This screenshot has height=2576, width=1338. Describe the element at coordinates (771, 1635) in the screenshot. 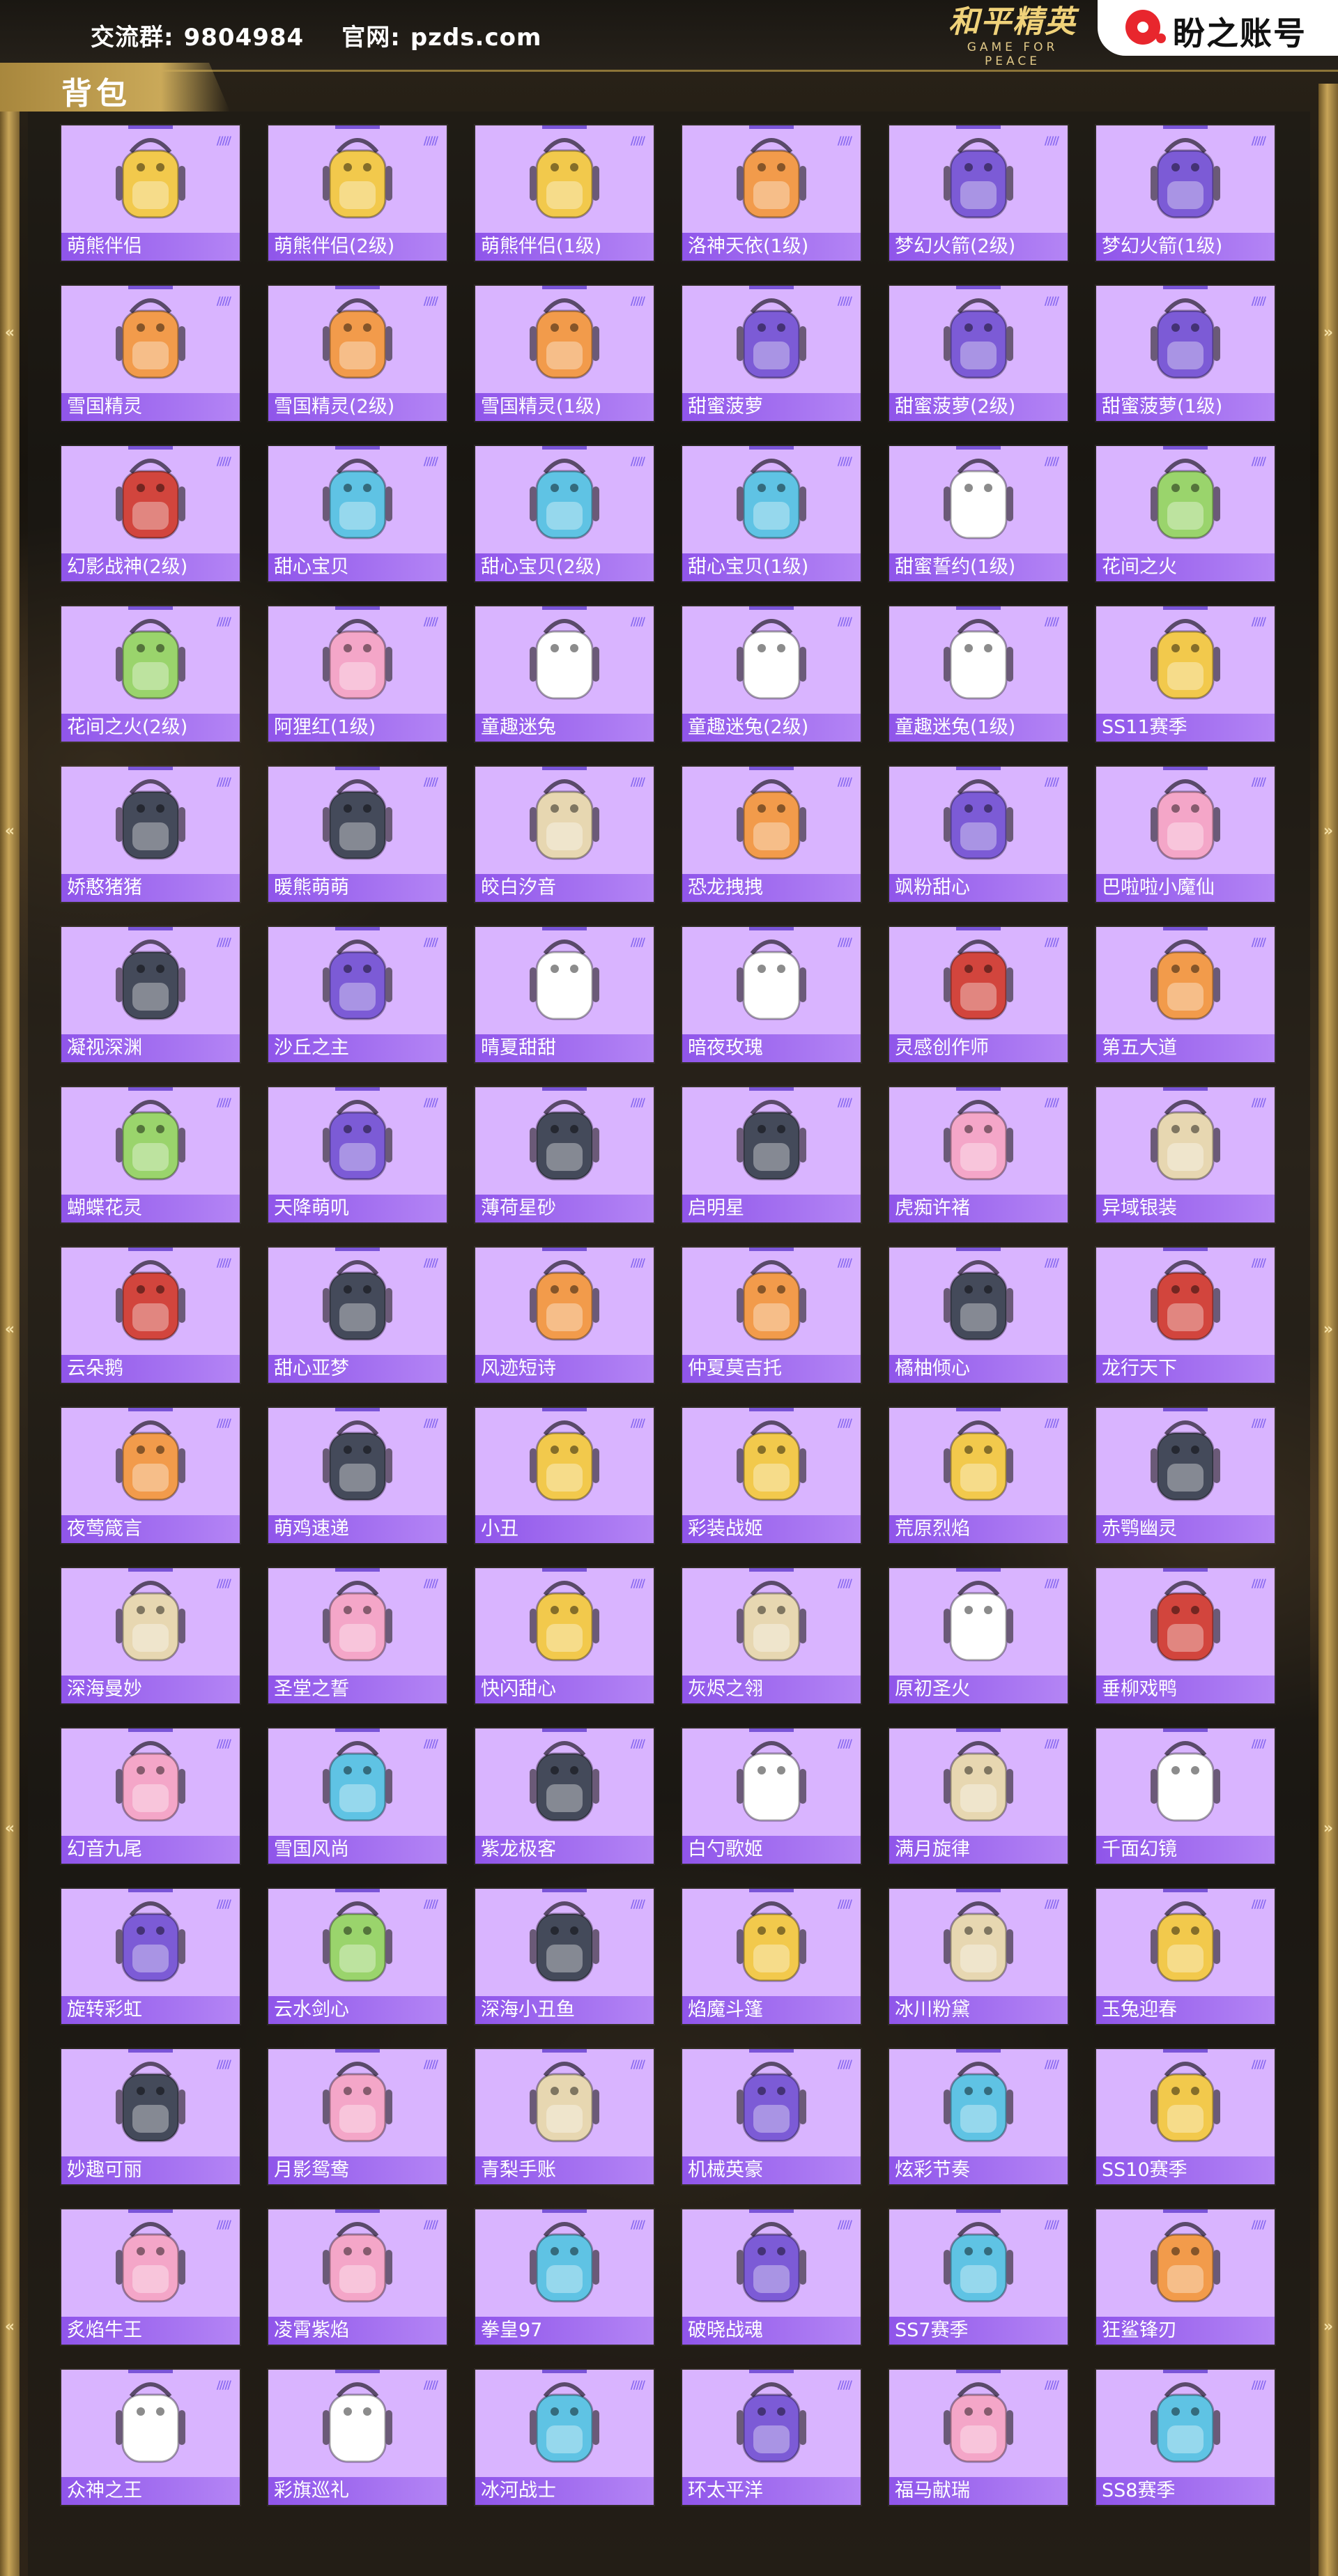

I see `backpack-item: ///// 灰烬之翎` at that location.